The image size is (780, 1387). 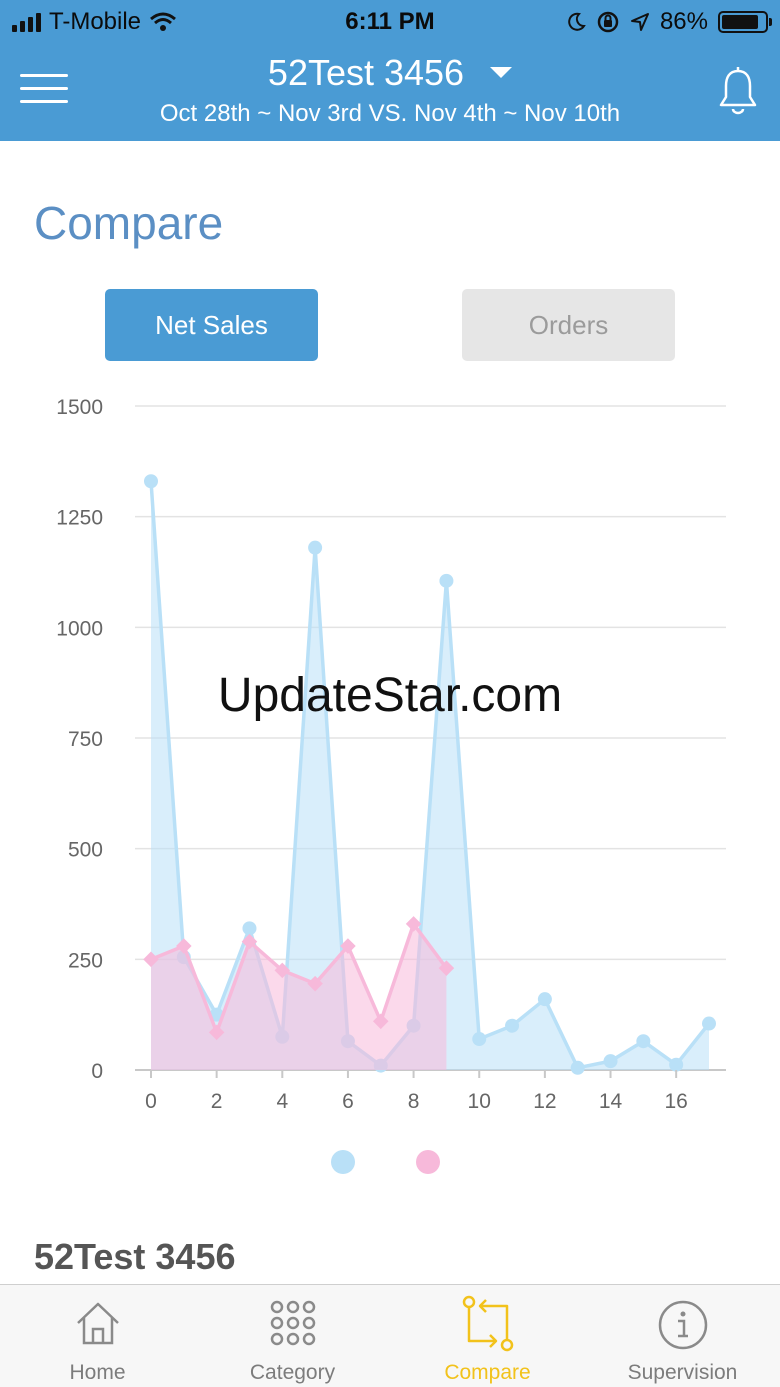 I want to click on bell-icon, so click(x=738, y=91).